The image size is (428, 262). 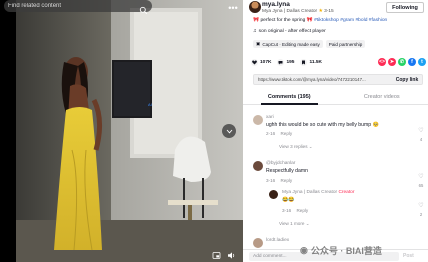 I want to click on like-action: 107K, so click(x=261, y=62).